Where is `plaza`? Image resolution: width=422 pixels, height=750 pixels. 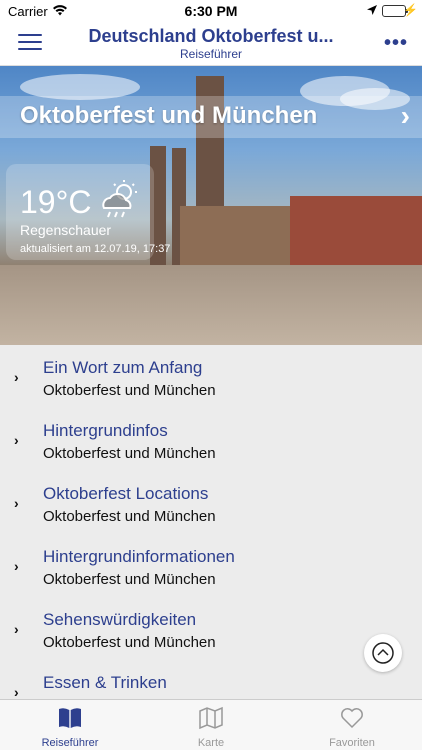 plaza is located at coordinates (211, 305).